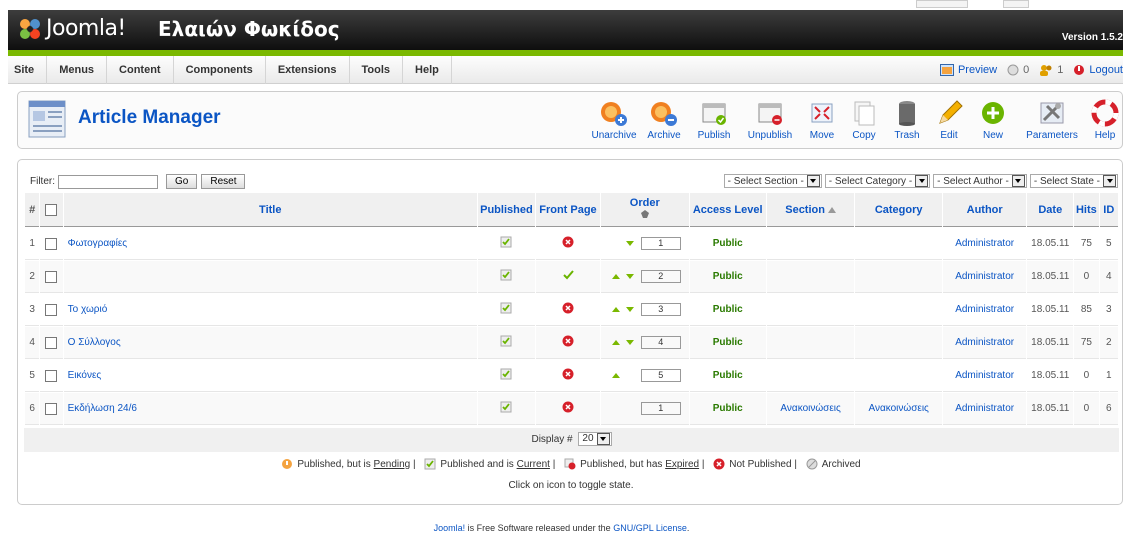 This screenshot has height=533, width=1123. What do you see at coordinates (727, 210) in the screenshot?
I see `col-access: Access Level` at bounding box center [727, 210].